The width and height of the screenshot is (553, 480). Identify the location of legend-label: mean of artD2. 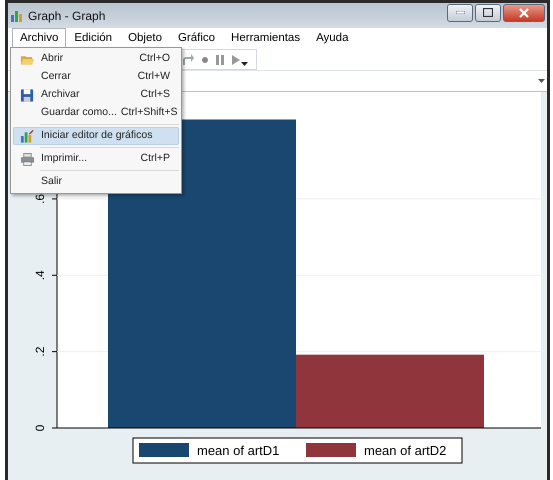
(405, 450).